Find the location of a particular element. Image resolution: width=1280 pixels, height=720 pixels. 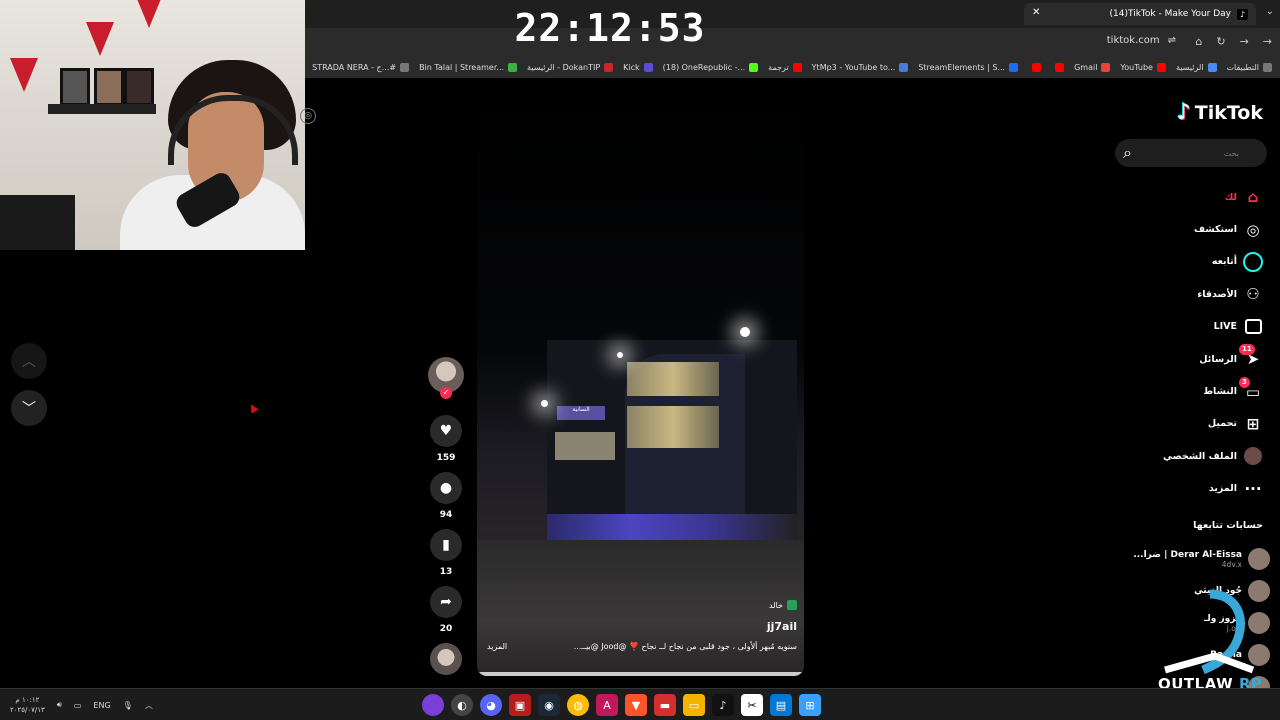

following-account: Derar Al-Eissa | ضرا... 4dv.x is located at coordinates (1190, 559).